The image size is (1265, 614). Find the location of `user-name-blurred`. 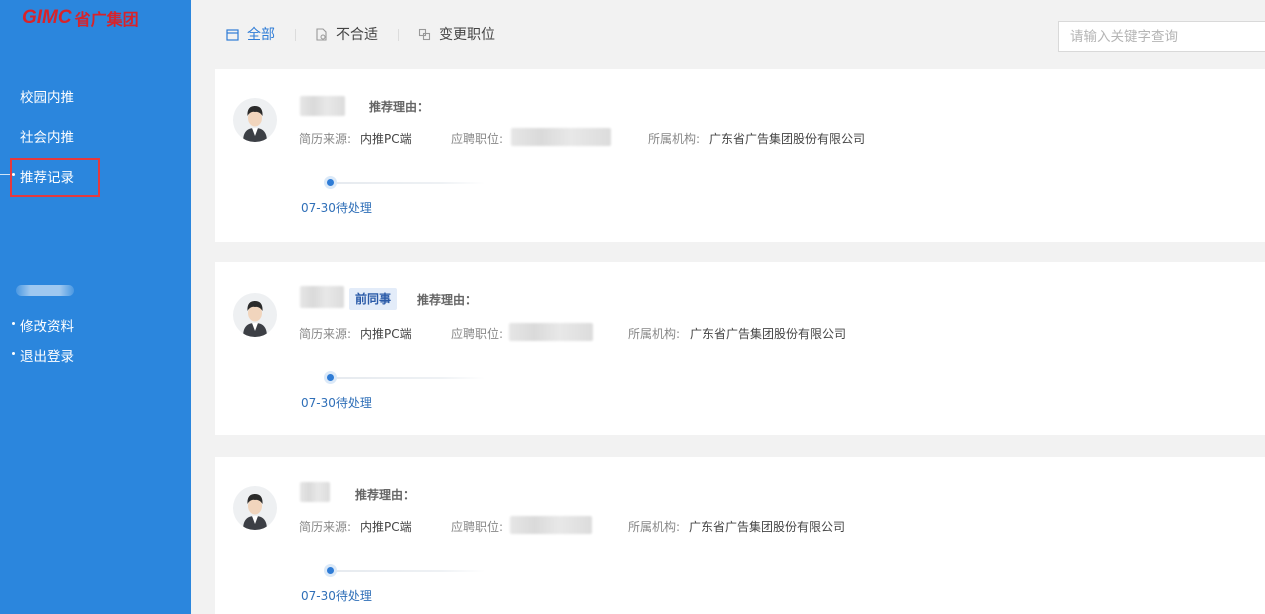

user-name-blurred is located at coordinates (45, 290).